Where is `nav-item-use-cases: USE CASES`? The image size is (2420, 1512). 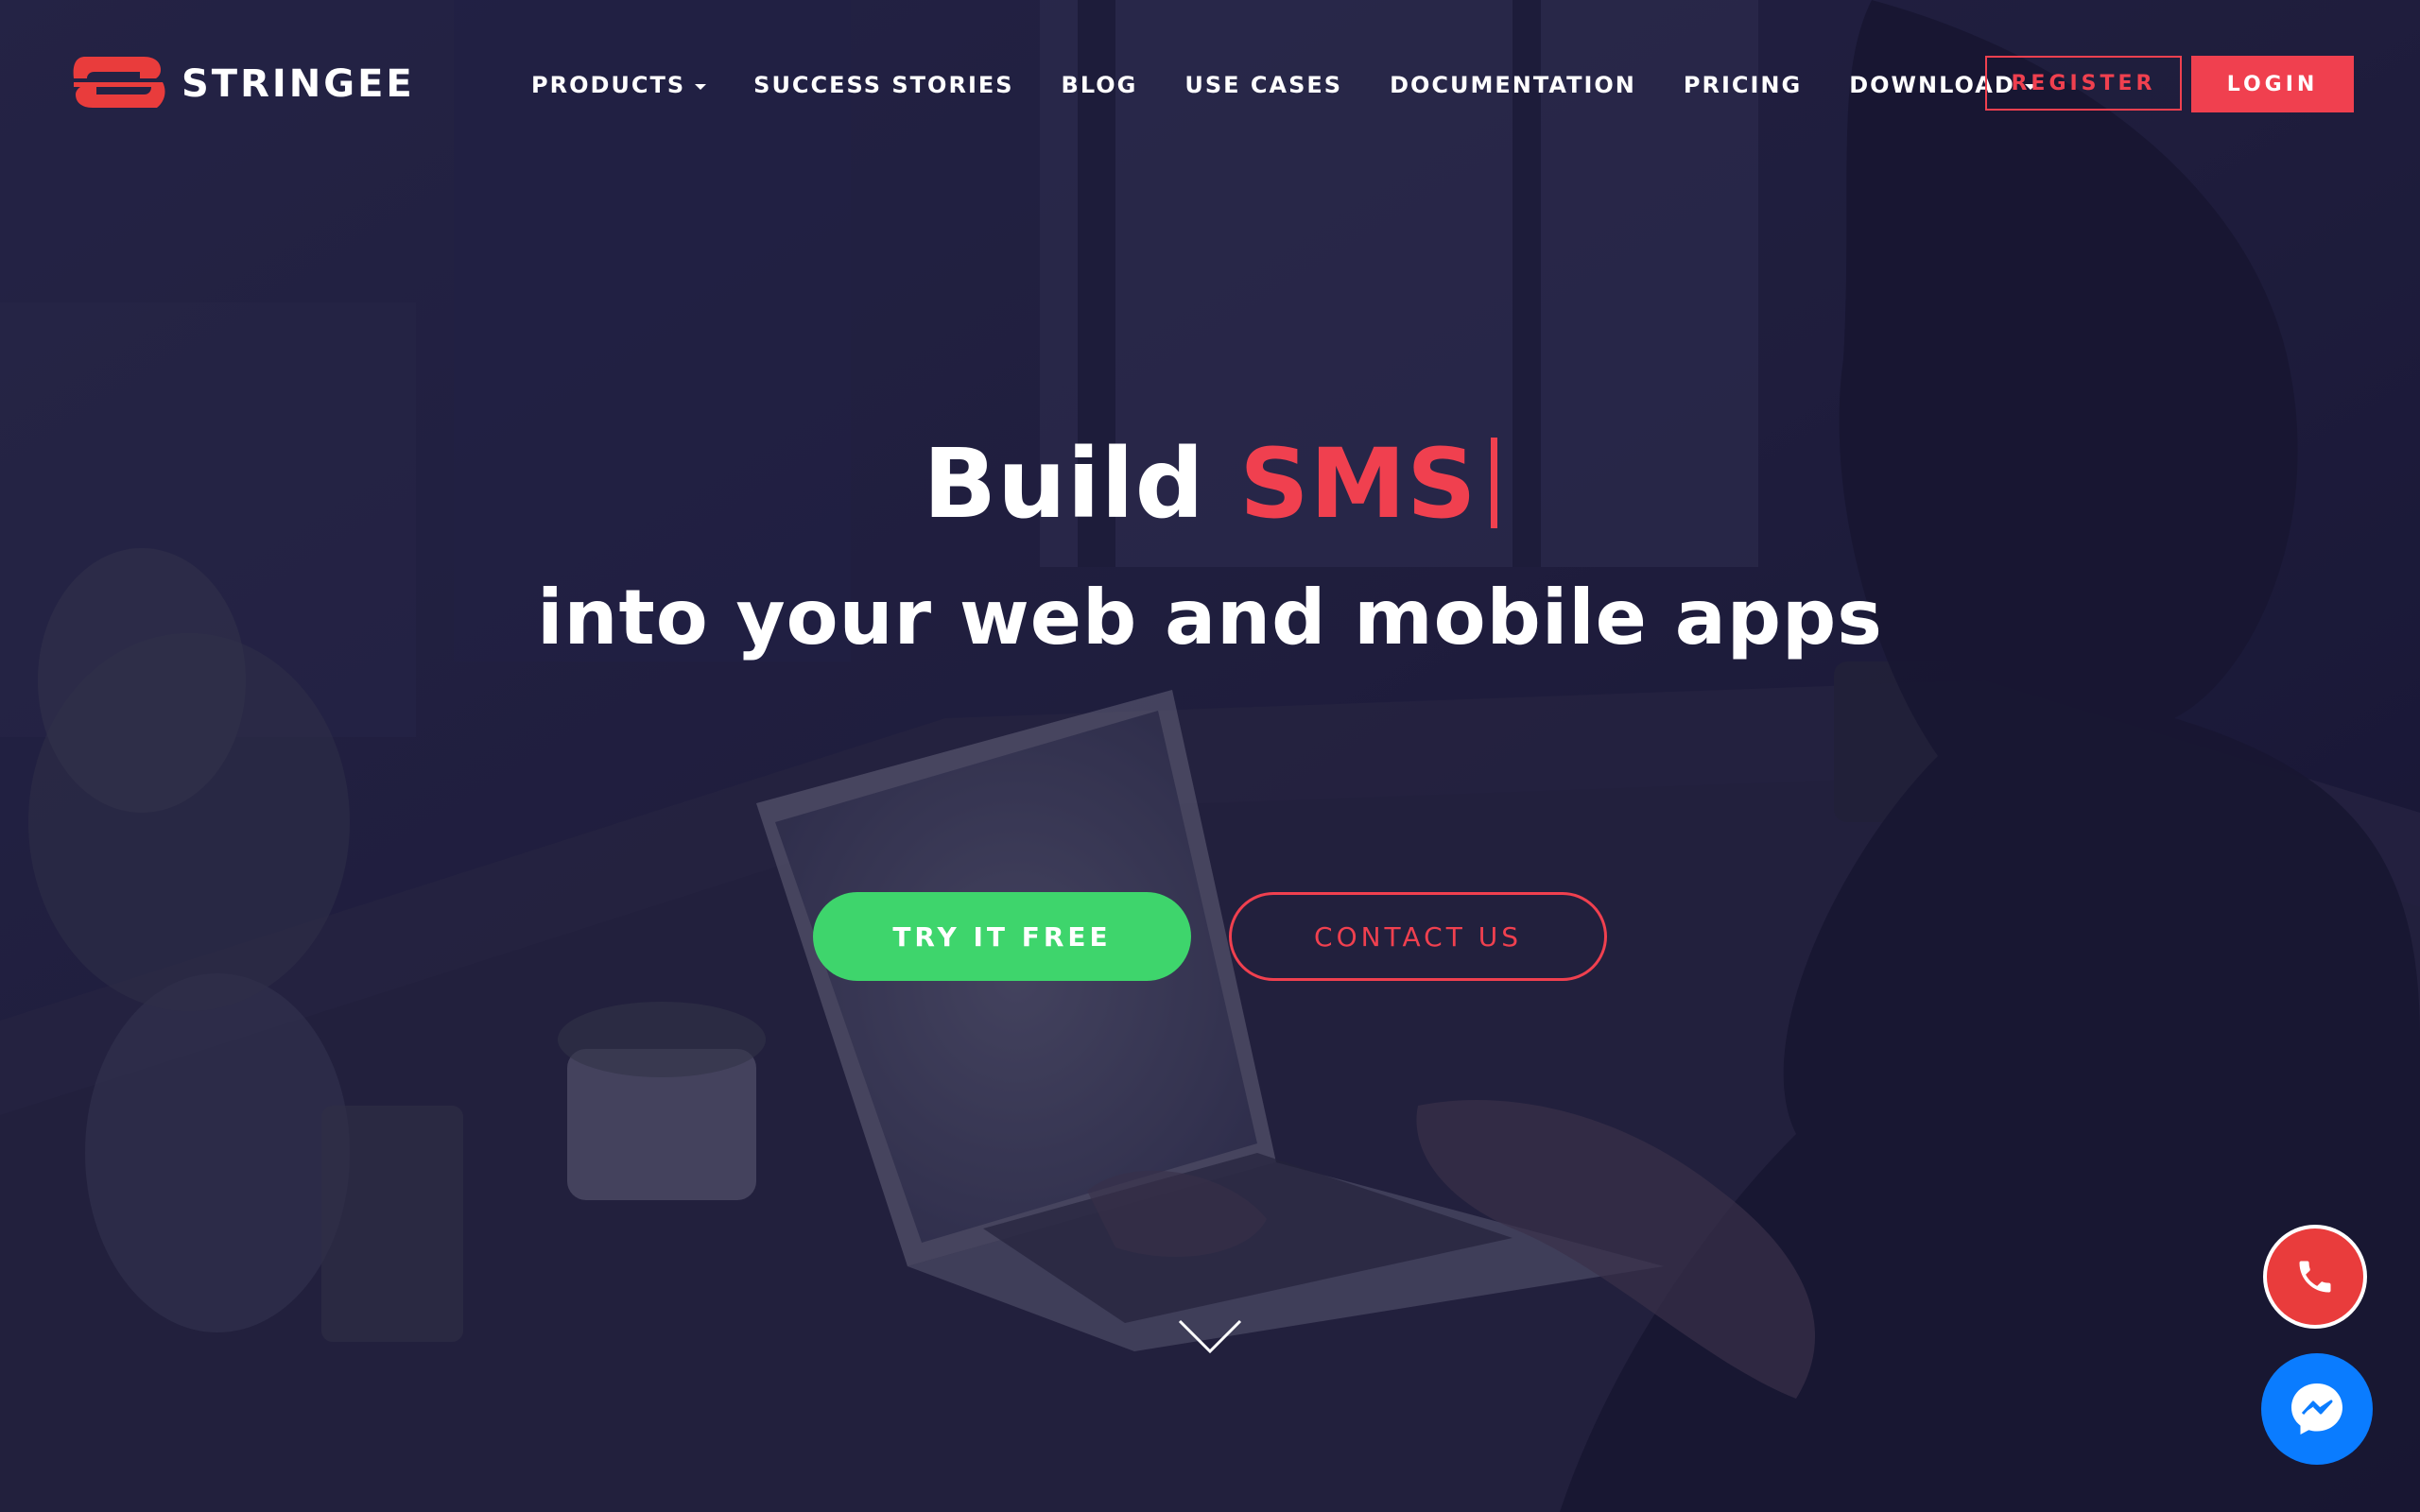 nav-item-use-cases: USE CASES is located at coordinates (1263, 85).